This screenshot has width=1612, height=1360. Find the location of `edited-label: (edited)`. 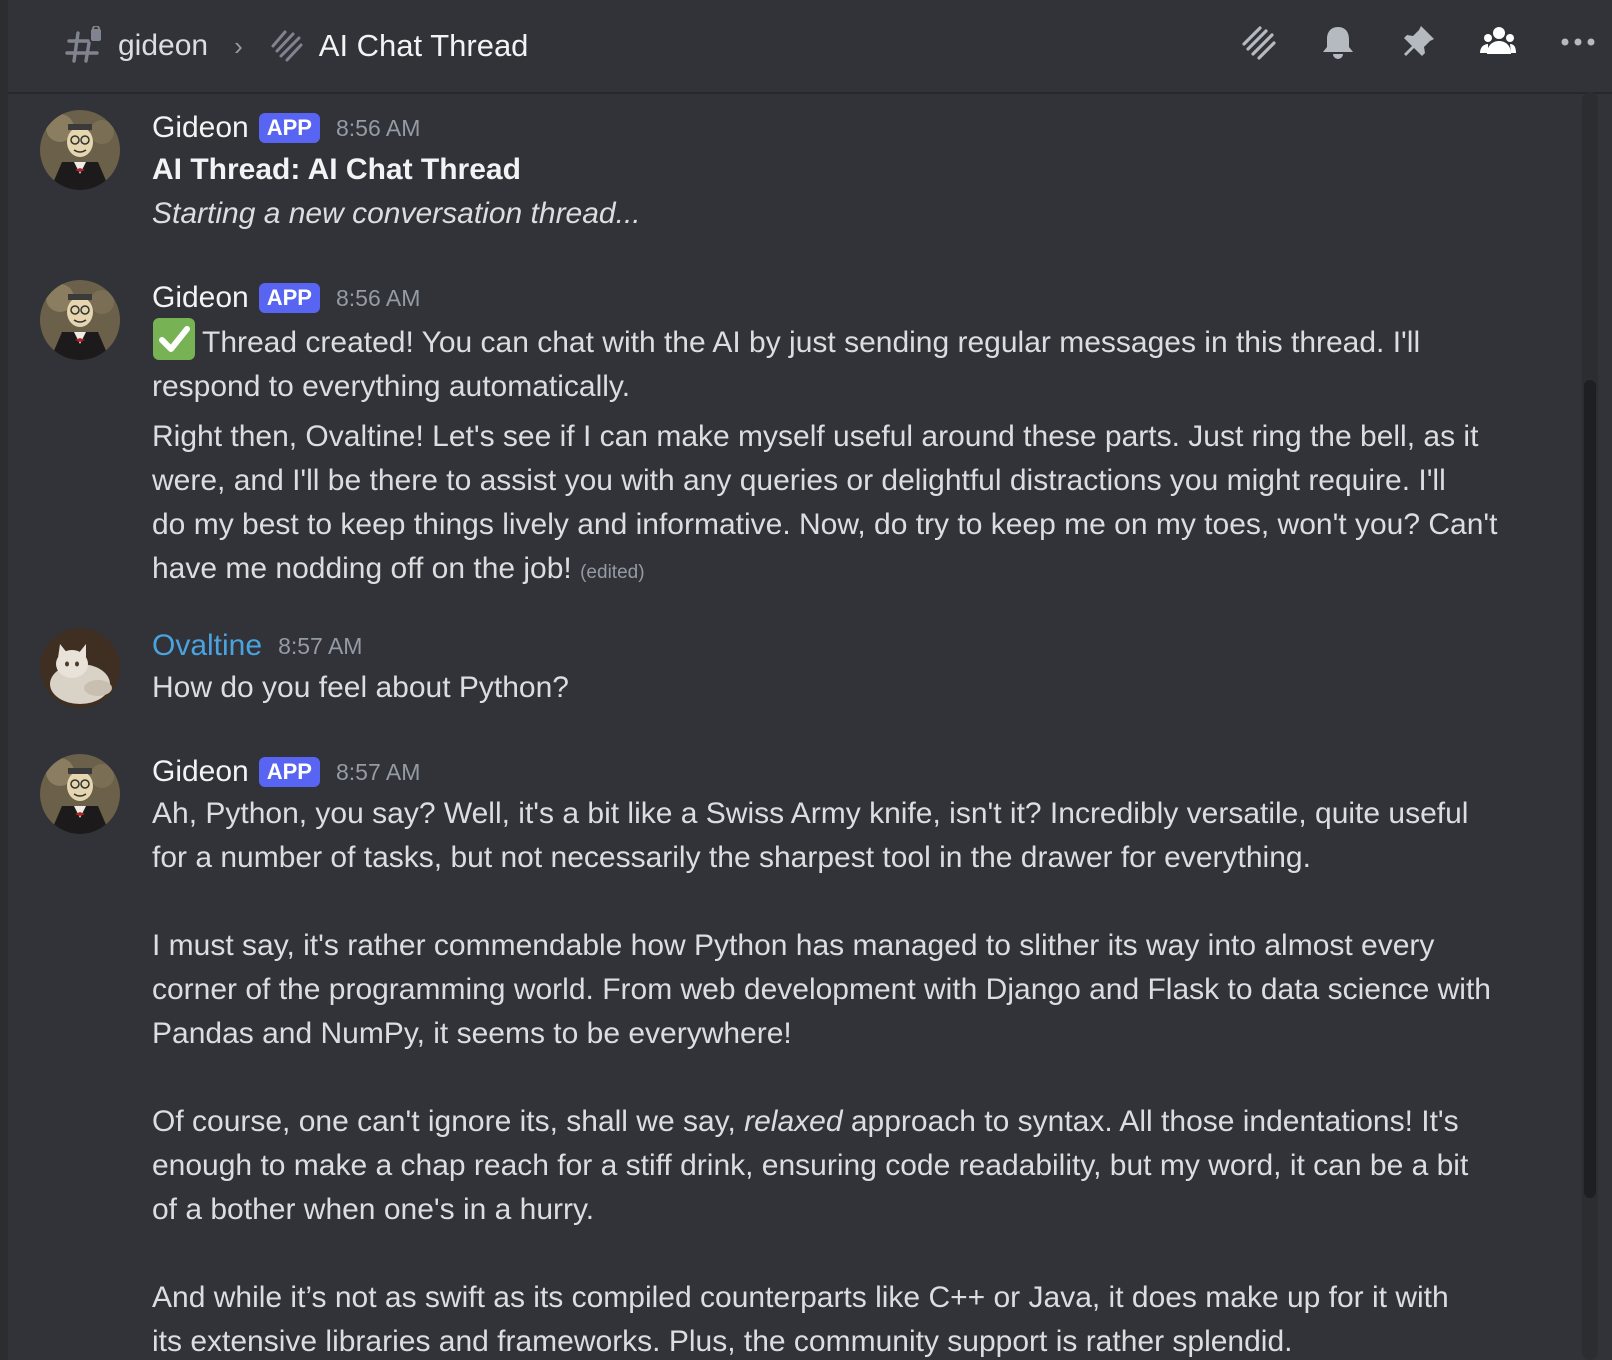

edited-label: (edited) is located at coordinates (612, 572).